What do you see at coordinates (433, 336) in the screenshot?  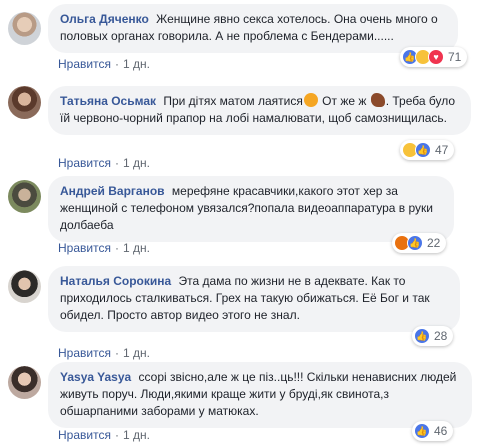 I see `reaction-summary: 👍 28` at bounding box center [433, 336].